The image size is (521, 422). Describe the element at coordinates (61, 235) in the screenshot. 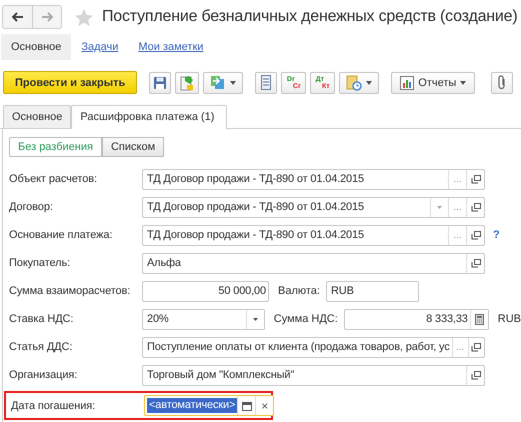

I see `field-label: Основание платежа:` at that location.